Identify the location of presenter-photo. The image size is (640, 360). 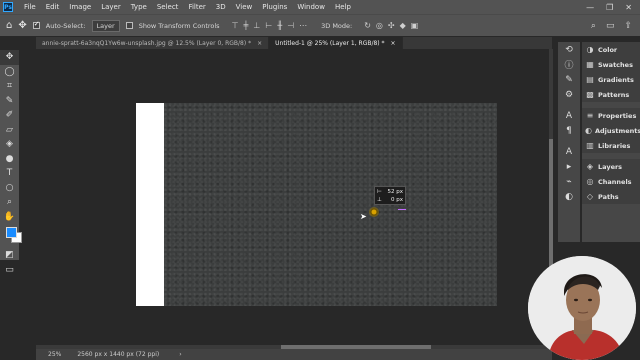
(582, 308).